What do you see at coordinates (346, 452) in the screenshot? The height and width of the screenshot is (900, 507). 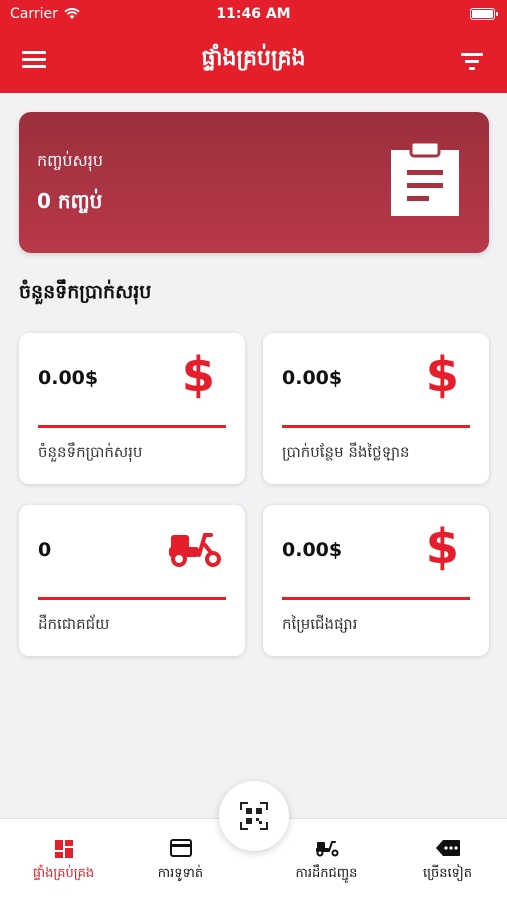 I see `stat-label: ប្រាក់បន្ថែម នឹងថ្លៃឡាន` at bounding box center [346, 452].